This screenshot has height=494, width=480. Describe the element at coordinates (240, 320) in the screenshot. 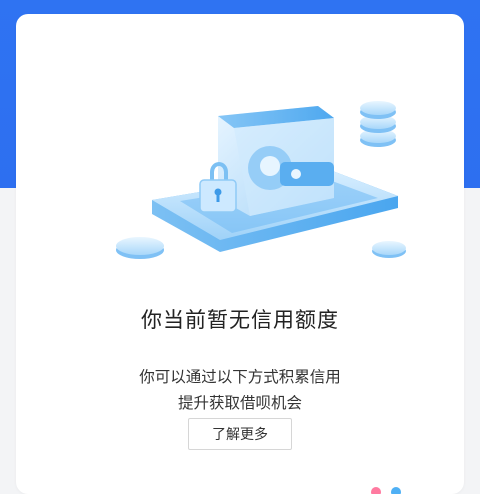

I see `empty-state-title: 你当前暂无信用额度` at that location.